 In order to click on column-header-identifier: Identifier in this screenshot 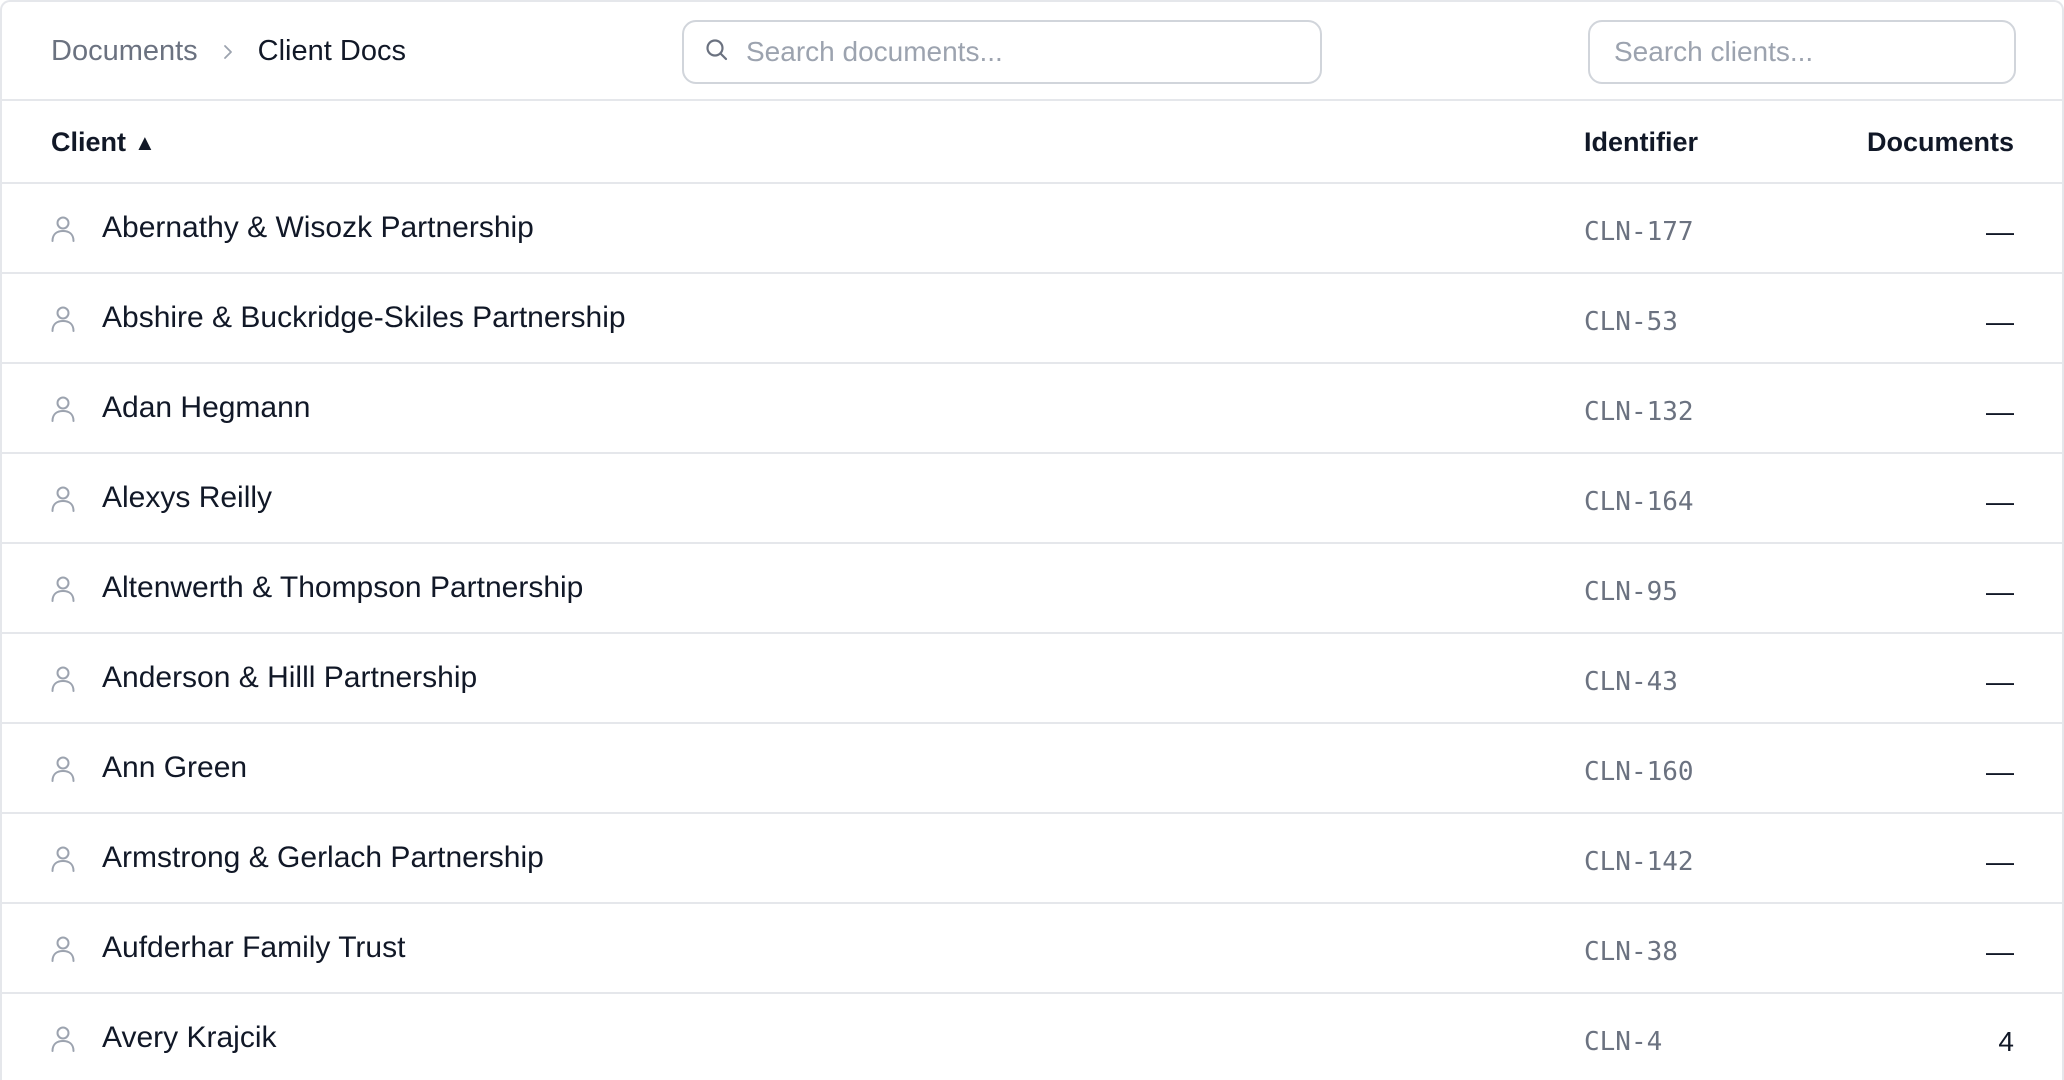, I will do `click(1641, 142)`.